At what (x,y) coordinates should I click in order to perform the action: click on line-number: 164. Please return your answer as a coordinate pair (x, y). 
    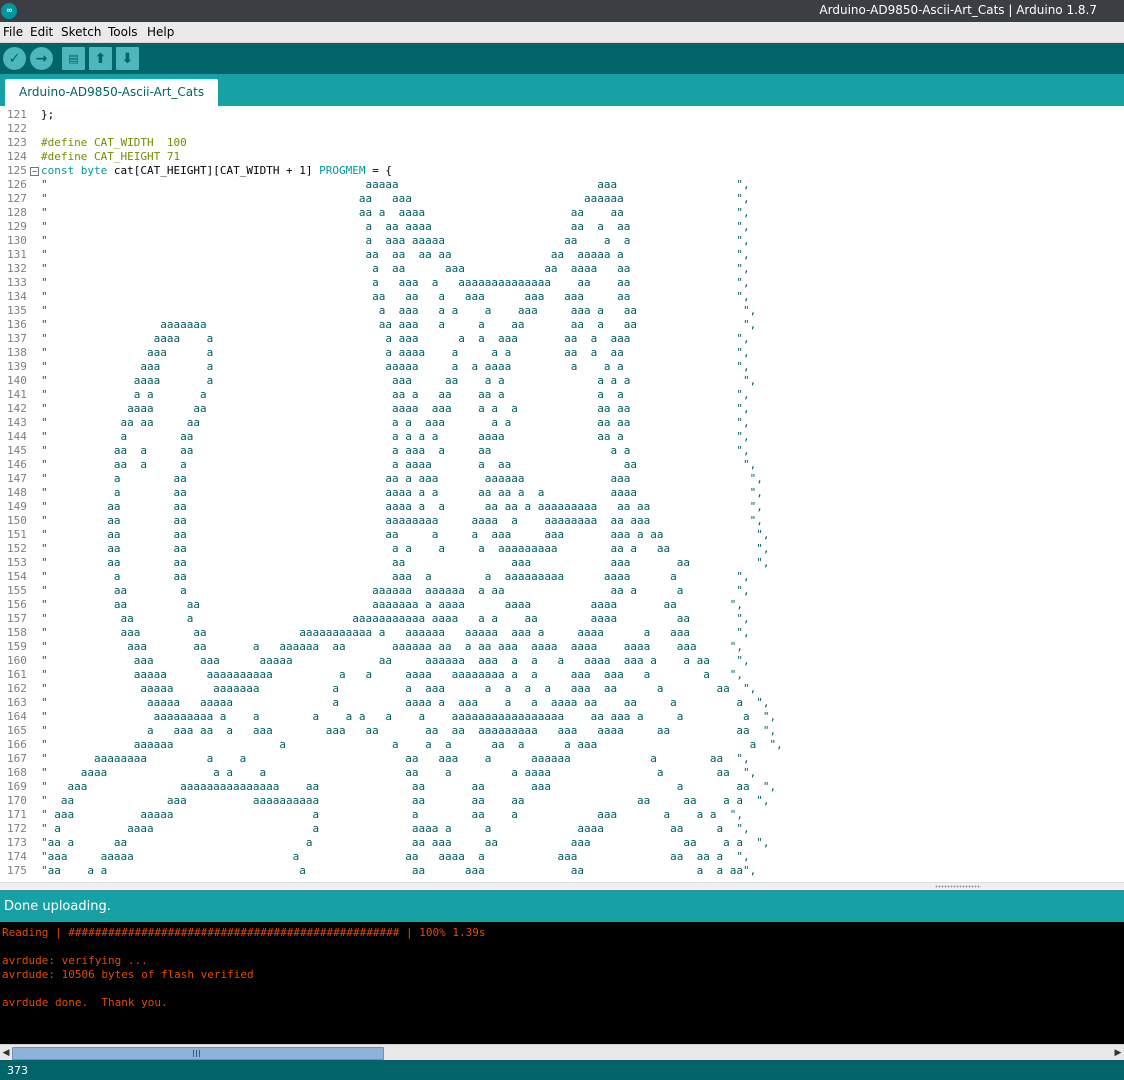
    Looking at the image, I should click on (17, 716).